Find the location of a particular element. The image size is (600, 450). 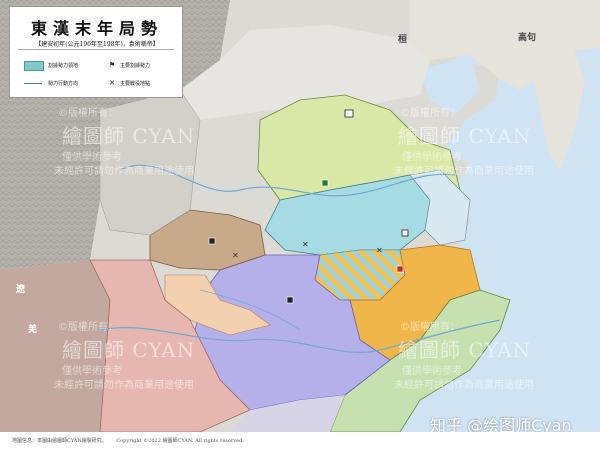

movement-arrow-icon is located at coordinates (33, 83).